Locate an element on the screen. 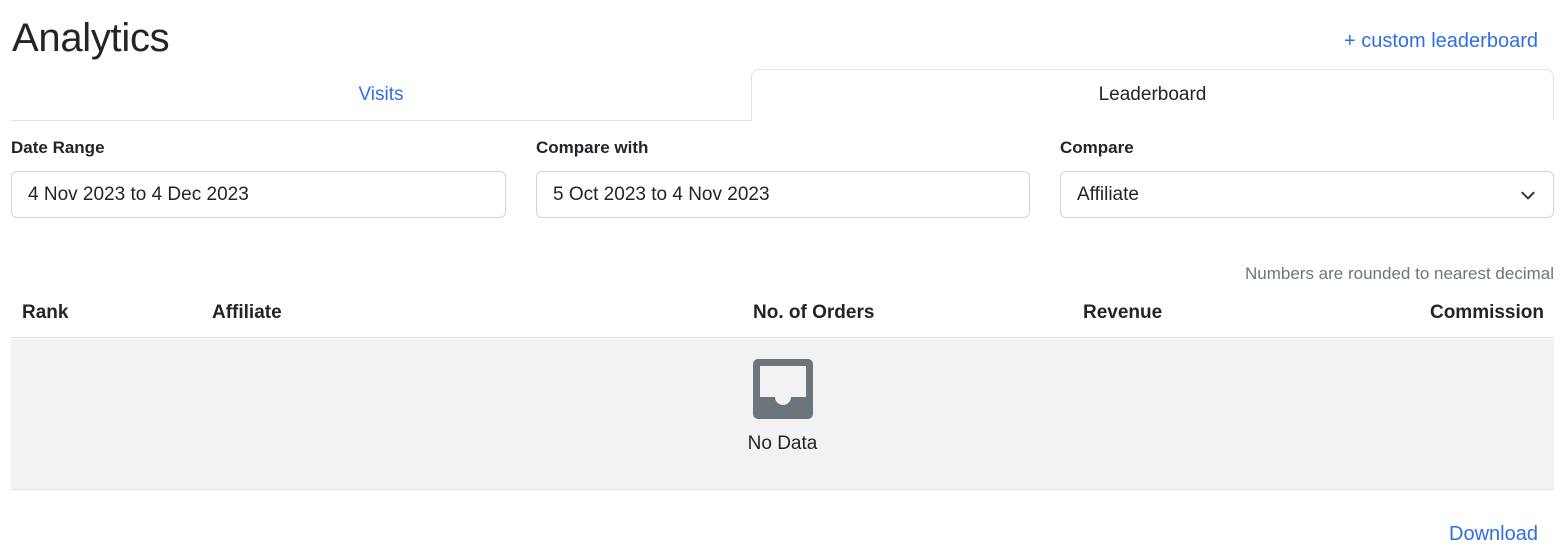 The width and height of the screenshot is (1562, 553). date-range-group: Date Range 4 Nov 2023 to 4 Dec 2023 is located at coordinates (258, 177).